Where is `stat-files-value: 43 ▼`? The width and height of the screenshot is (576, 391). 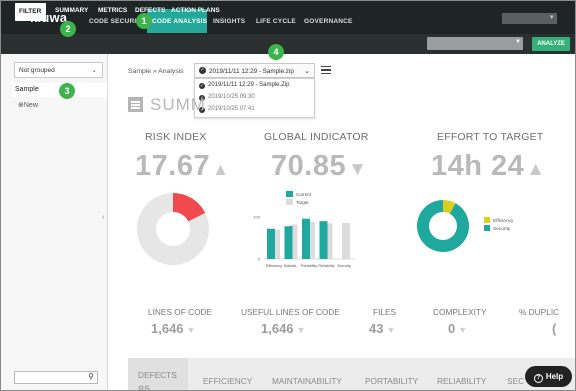 stat-files-value: 43 ▼ is located at coordinates (382, 328).